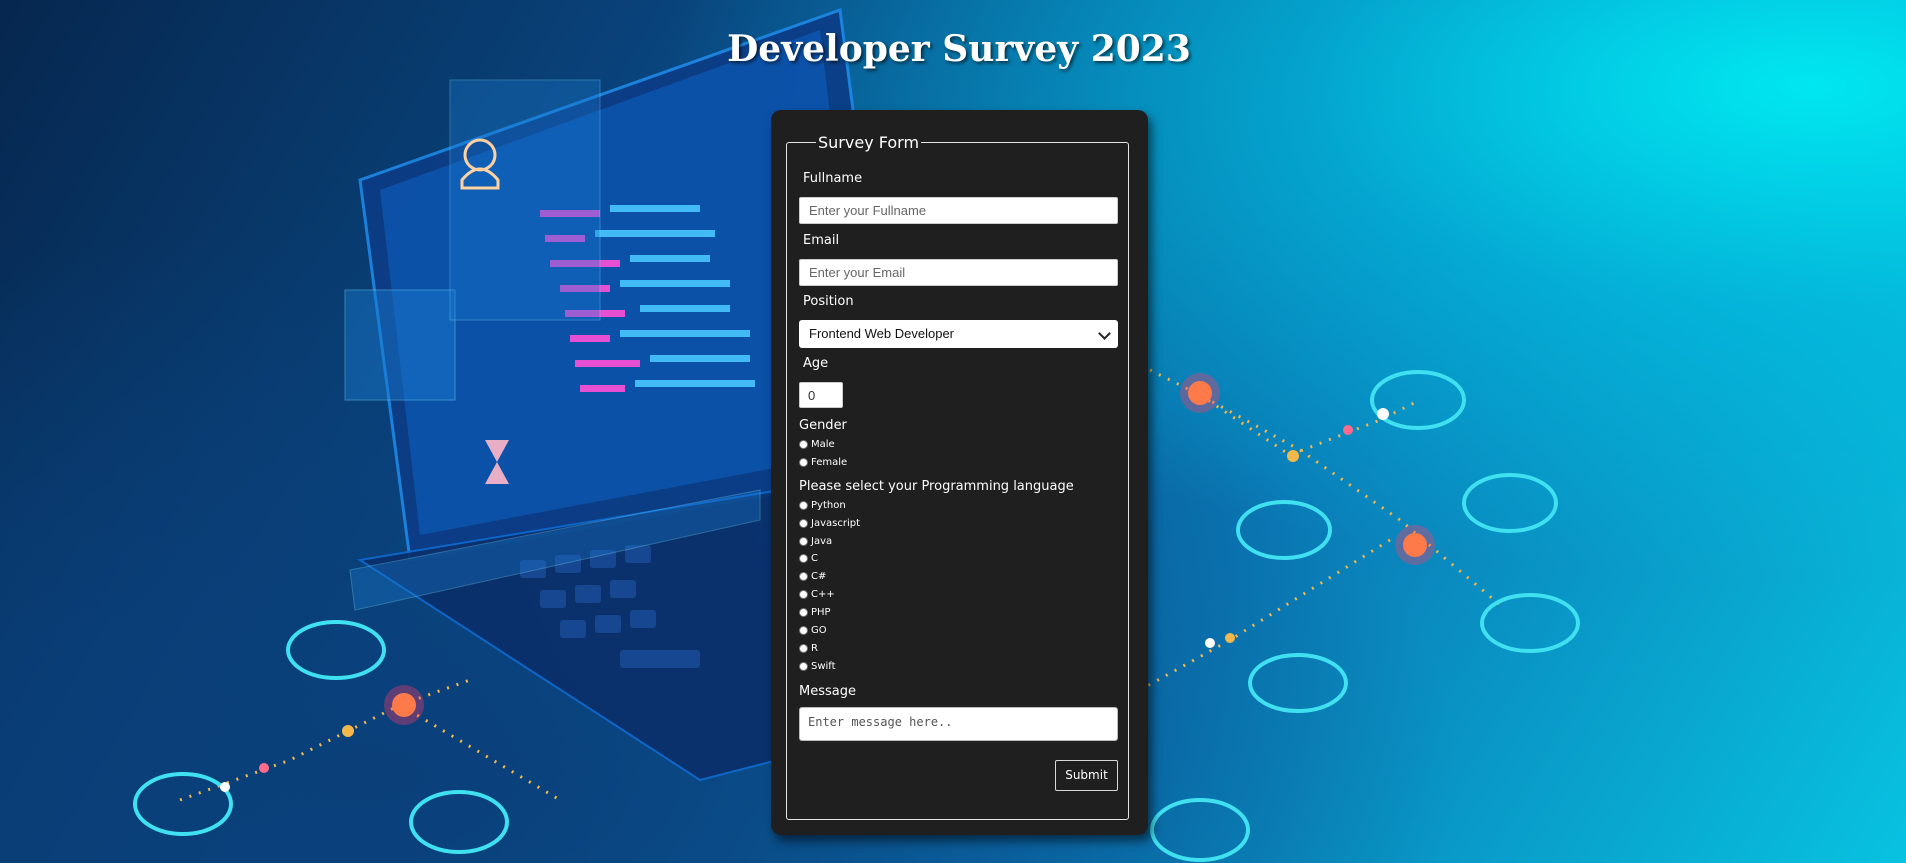 The width and height of the screenshot is (1906, 863). Describe the element at coordinates (821, 240) in the screenshot. I see `email-label: Email` at that location.